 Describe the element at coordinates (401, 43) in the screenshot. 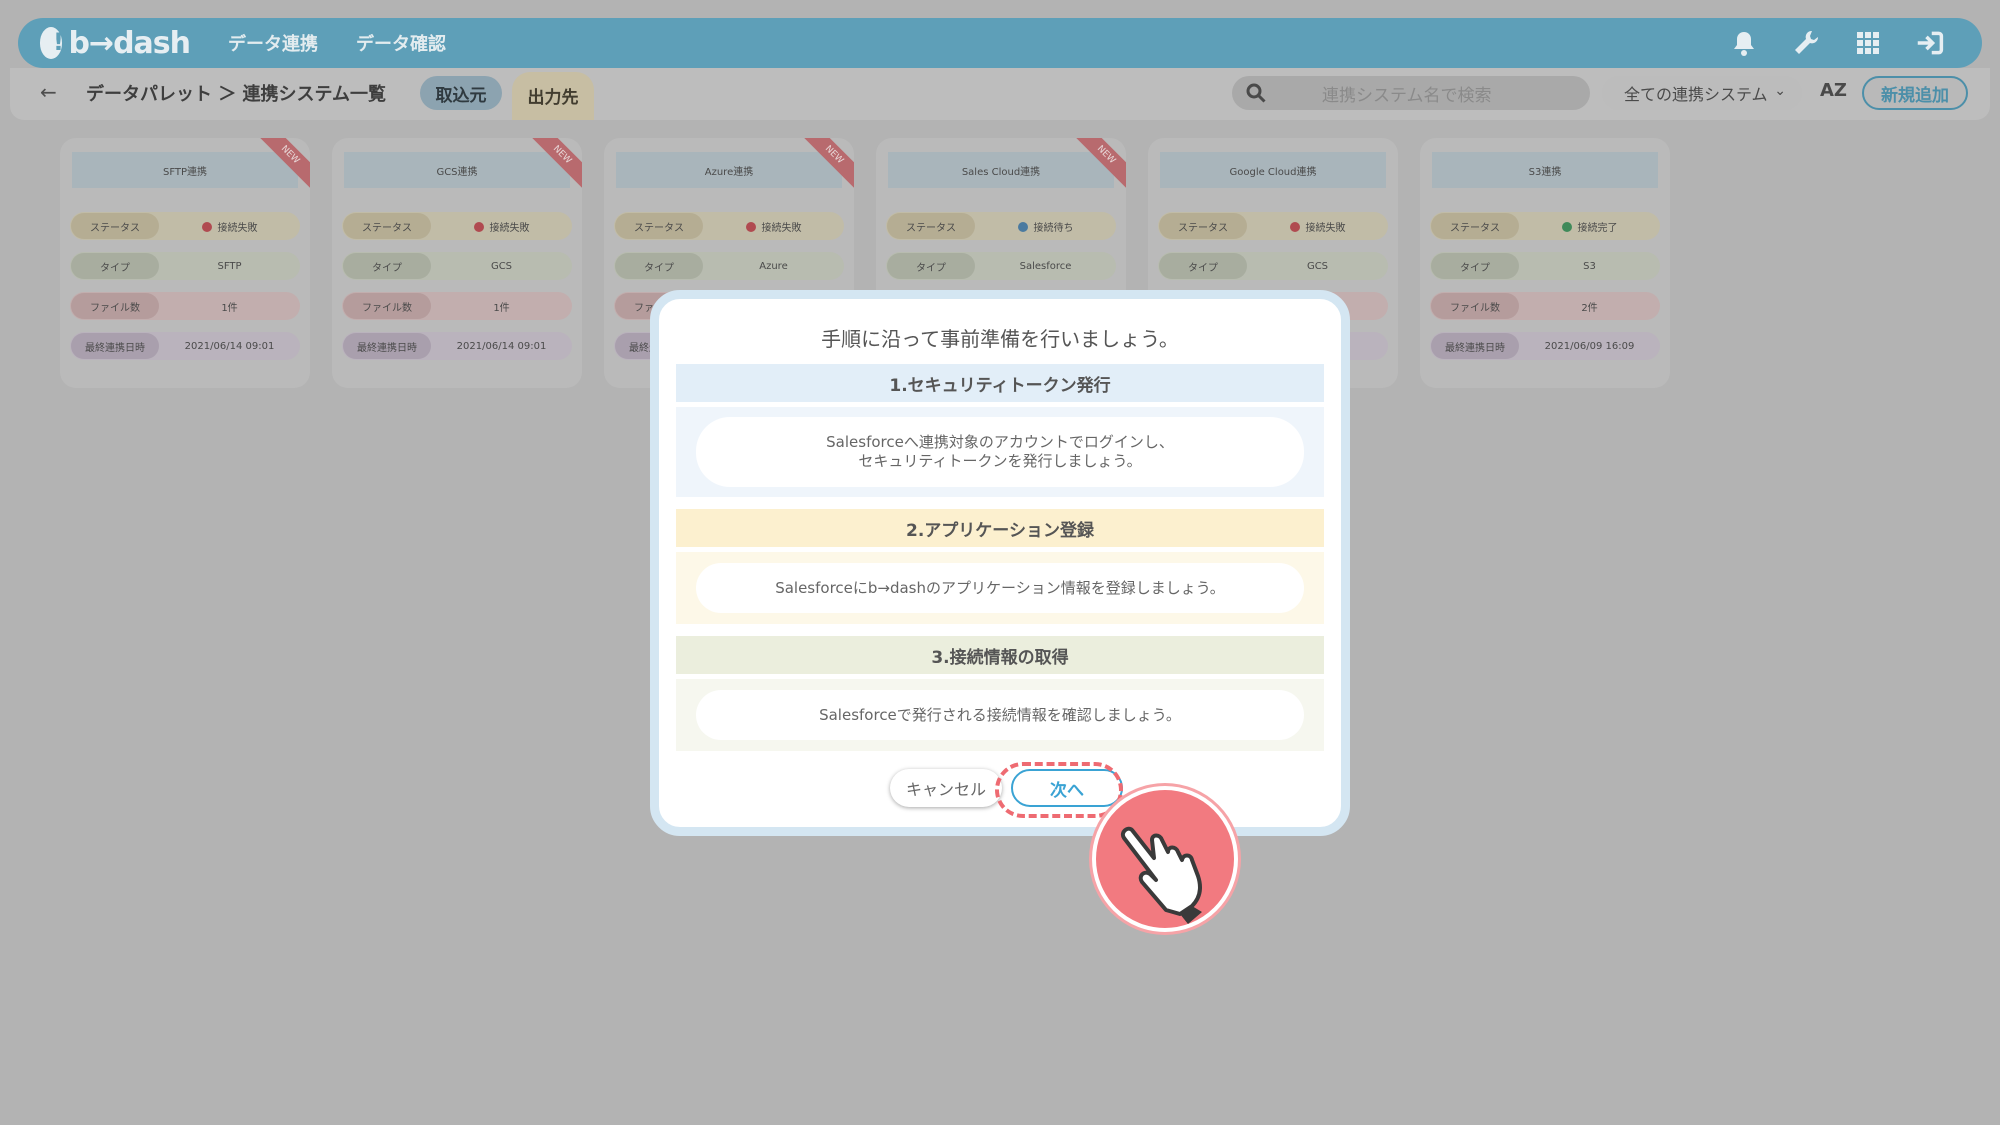

I see `nav-data-check: データ確認` at that location.